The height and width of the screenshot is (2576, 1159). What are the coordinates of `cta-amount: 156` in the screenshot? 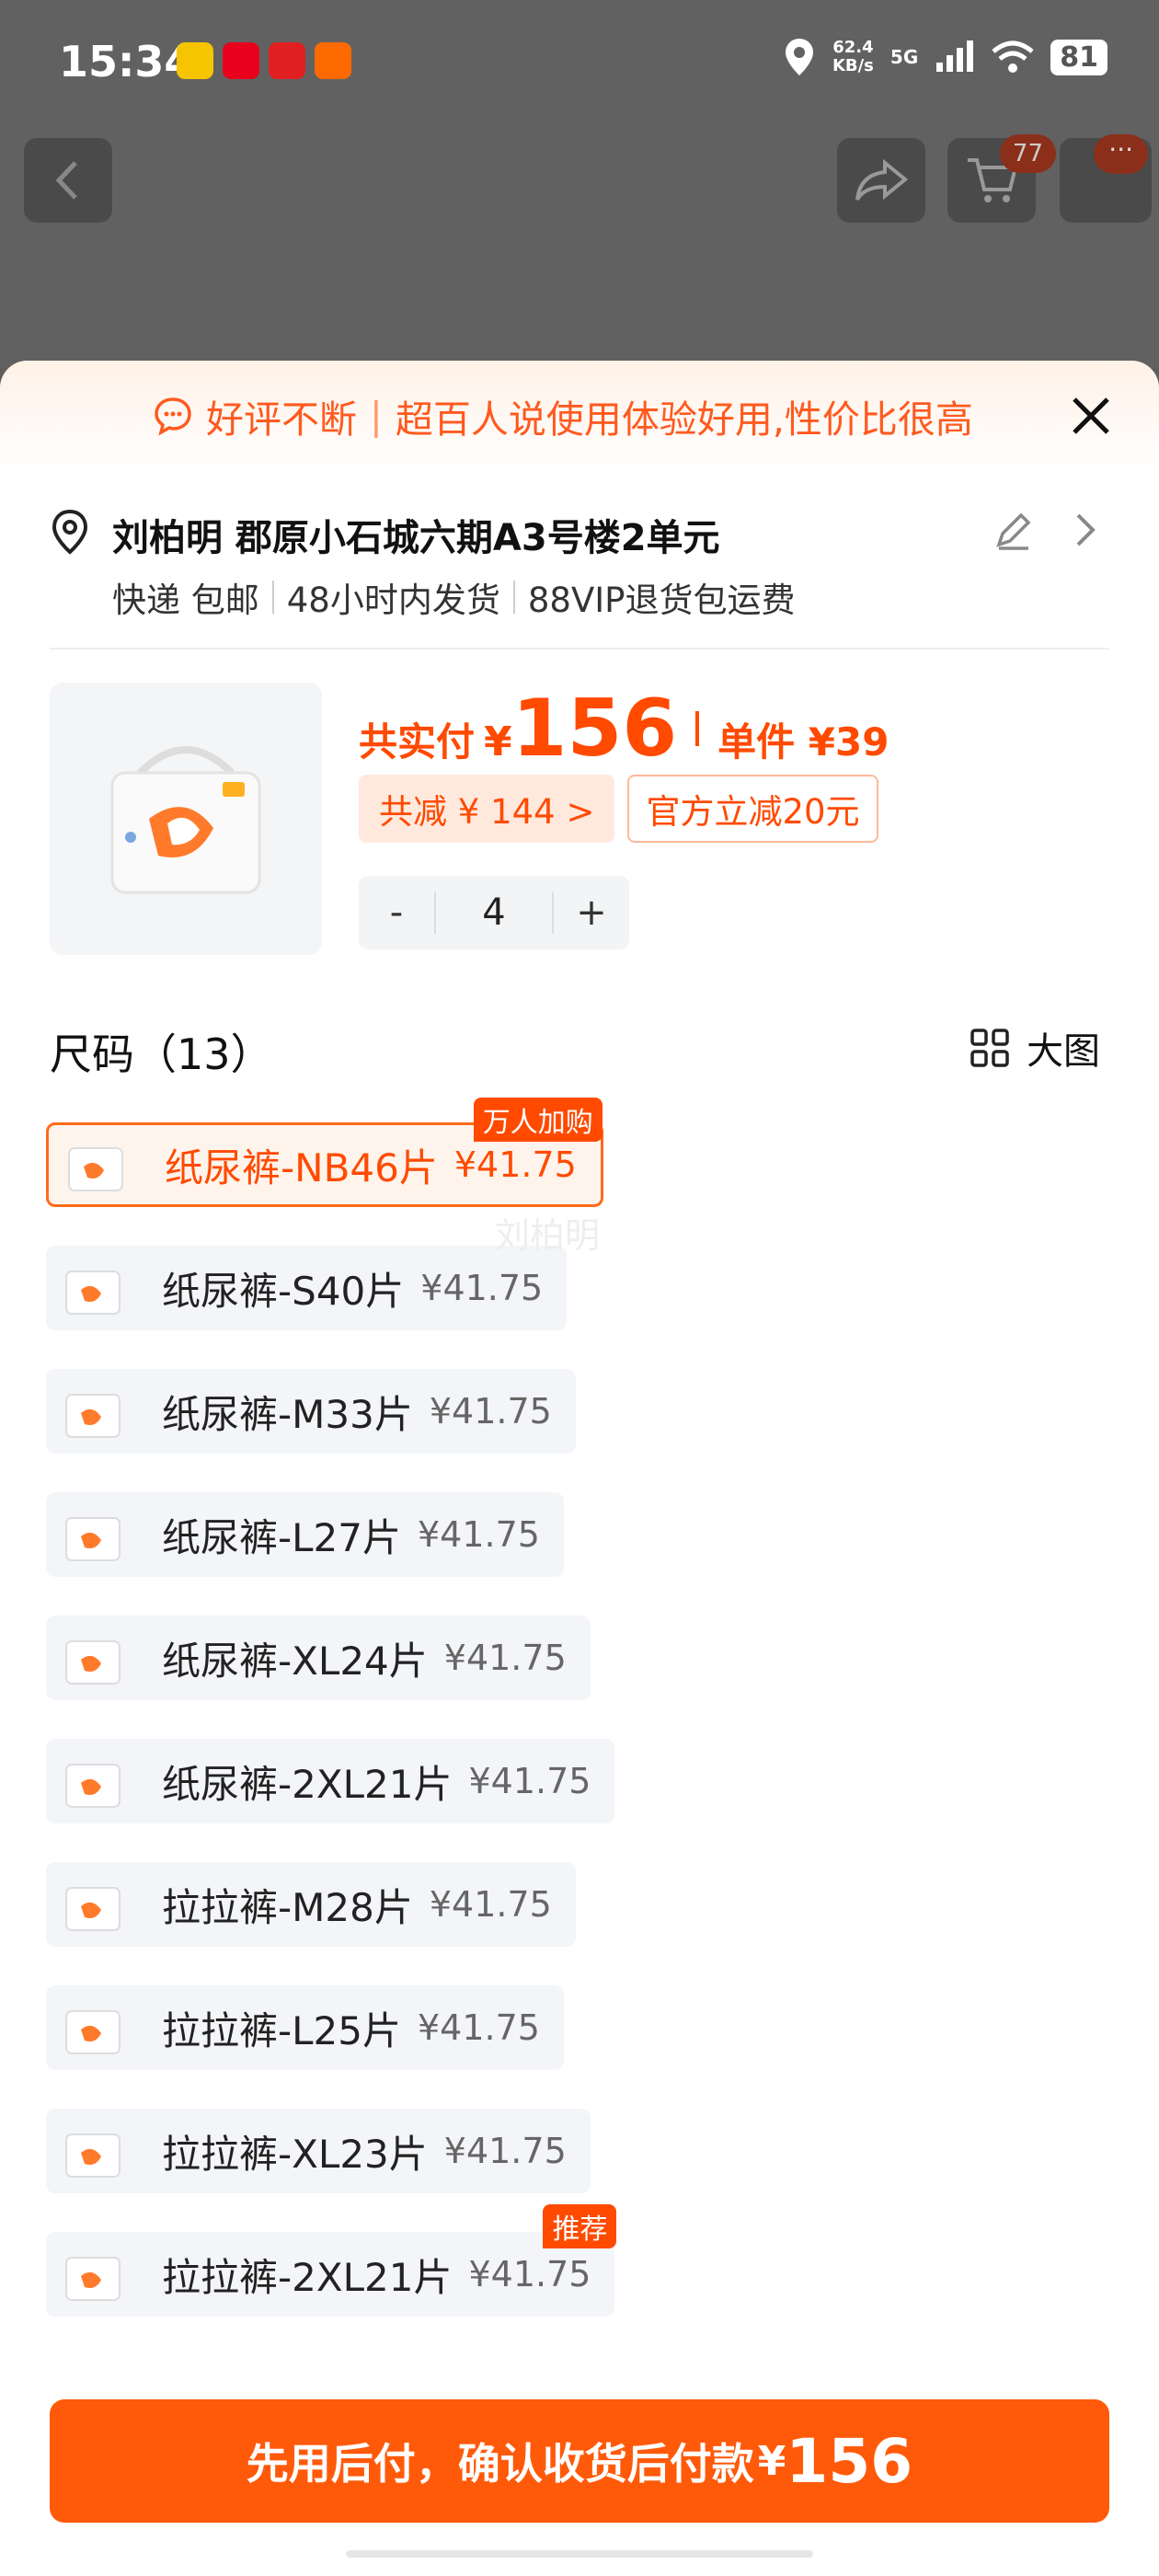 It's located at (849, 2461).